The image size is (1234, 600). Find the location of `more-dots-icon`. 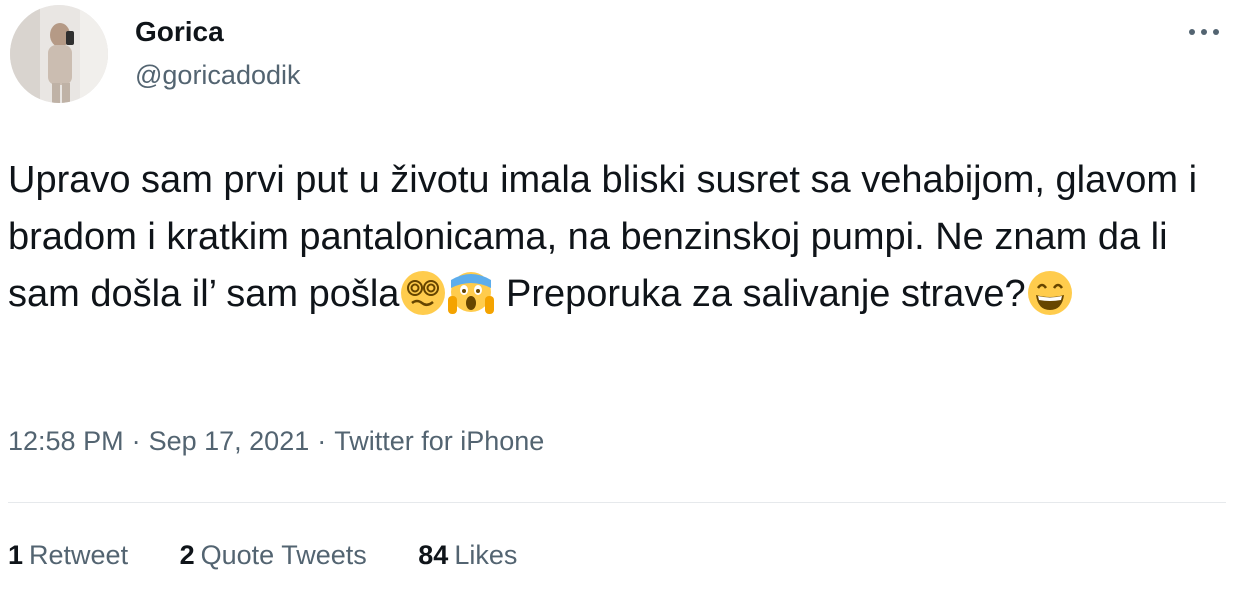

more-dots-icon is located at coordinates (1204, 32).